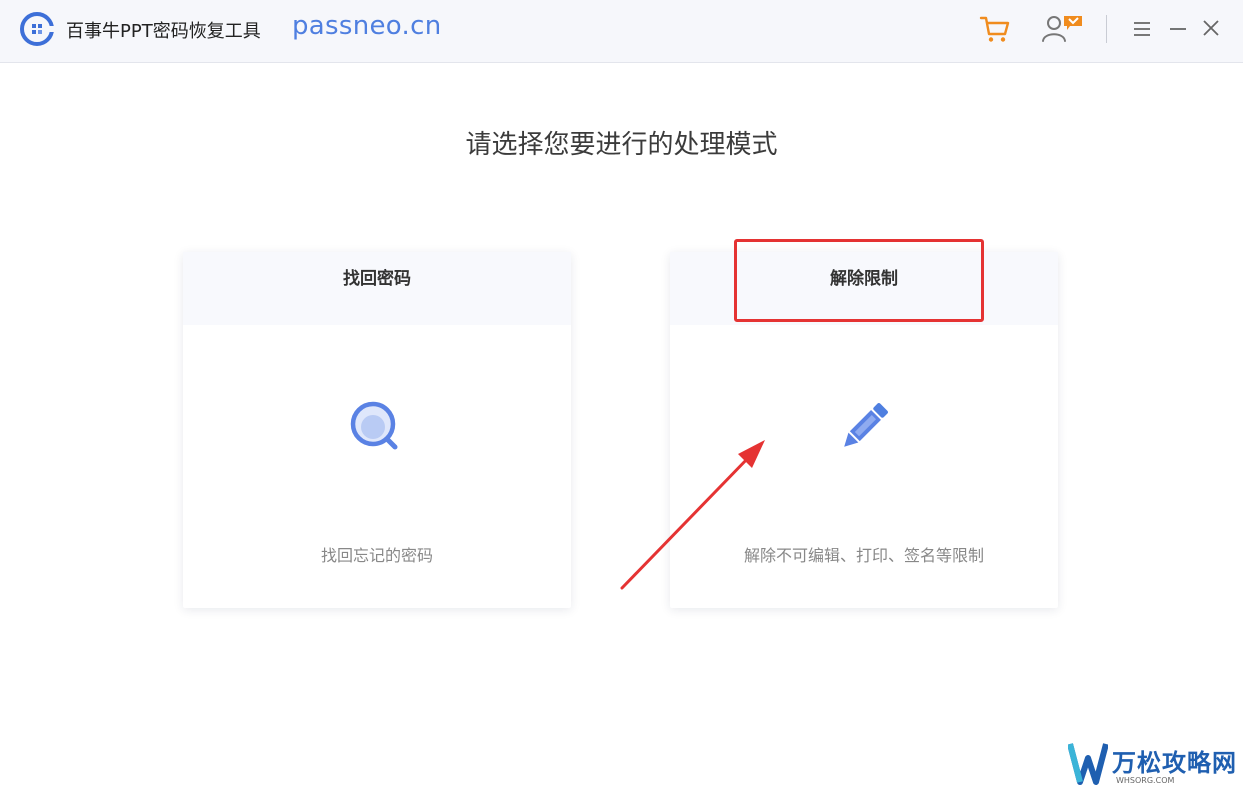  Describe the element at coordinates (1062, 28) in the screenshot. I see `user-account-icon` at that location.